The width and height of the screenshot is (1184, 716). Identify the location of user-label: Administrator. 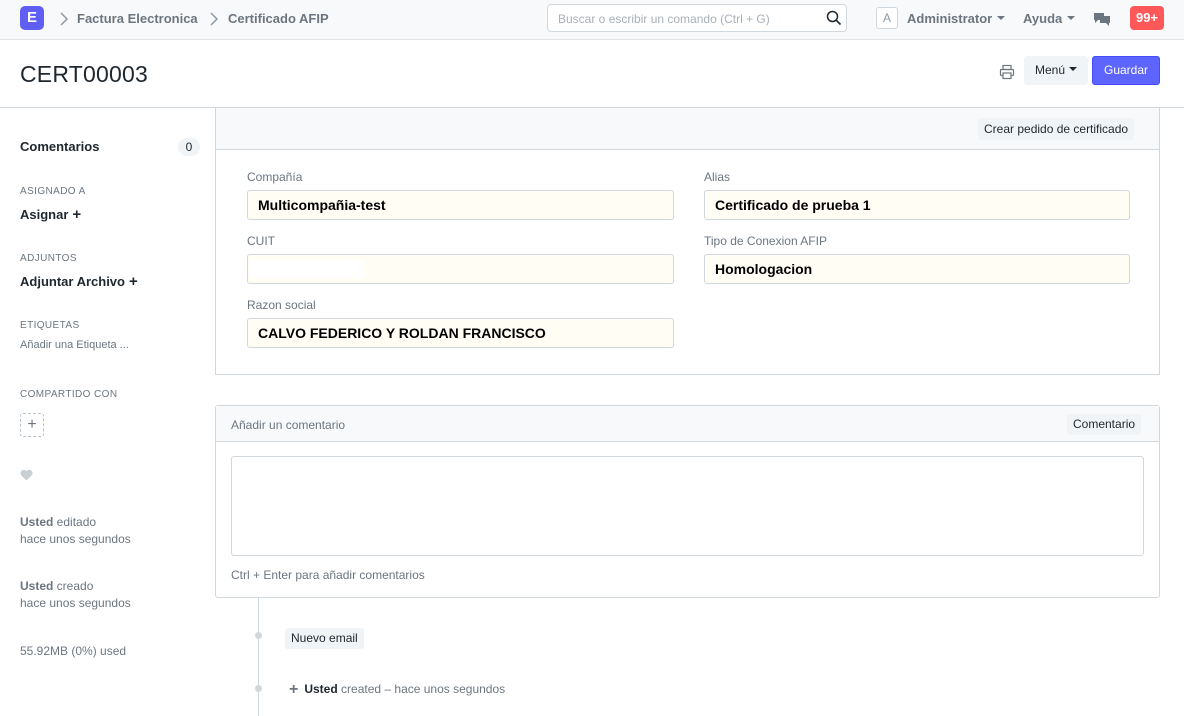
(950, 18).